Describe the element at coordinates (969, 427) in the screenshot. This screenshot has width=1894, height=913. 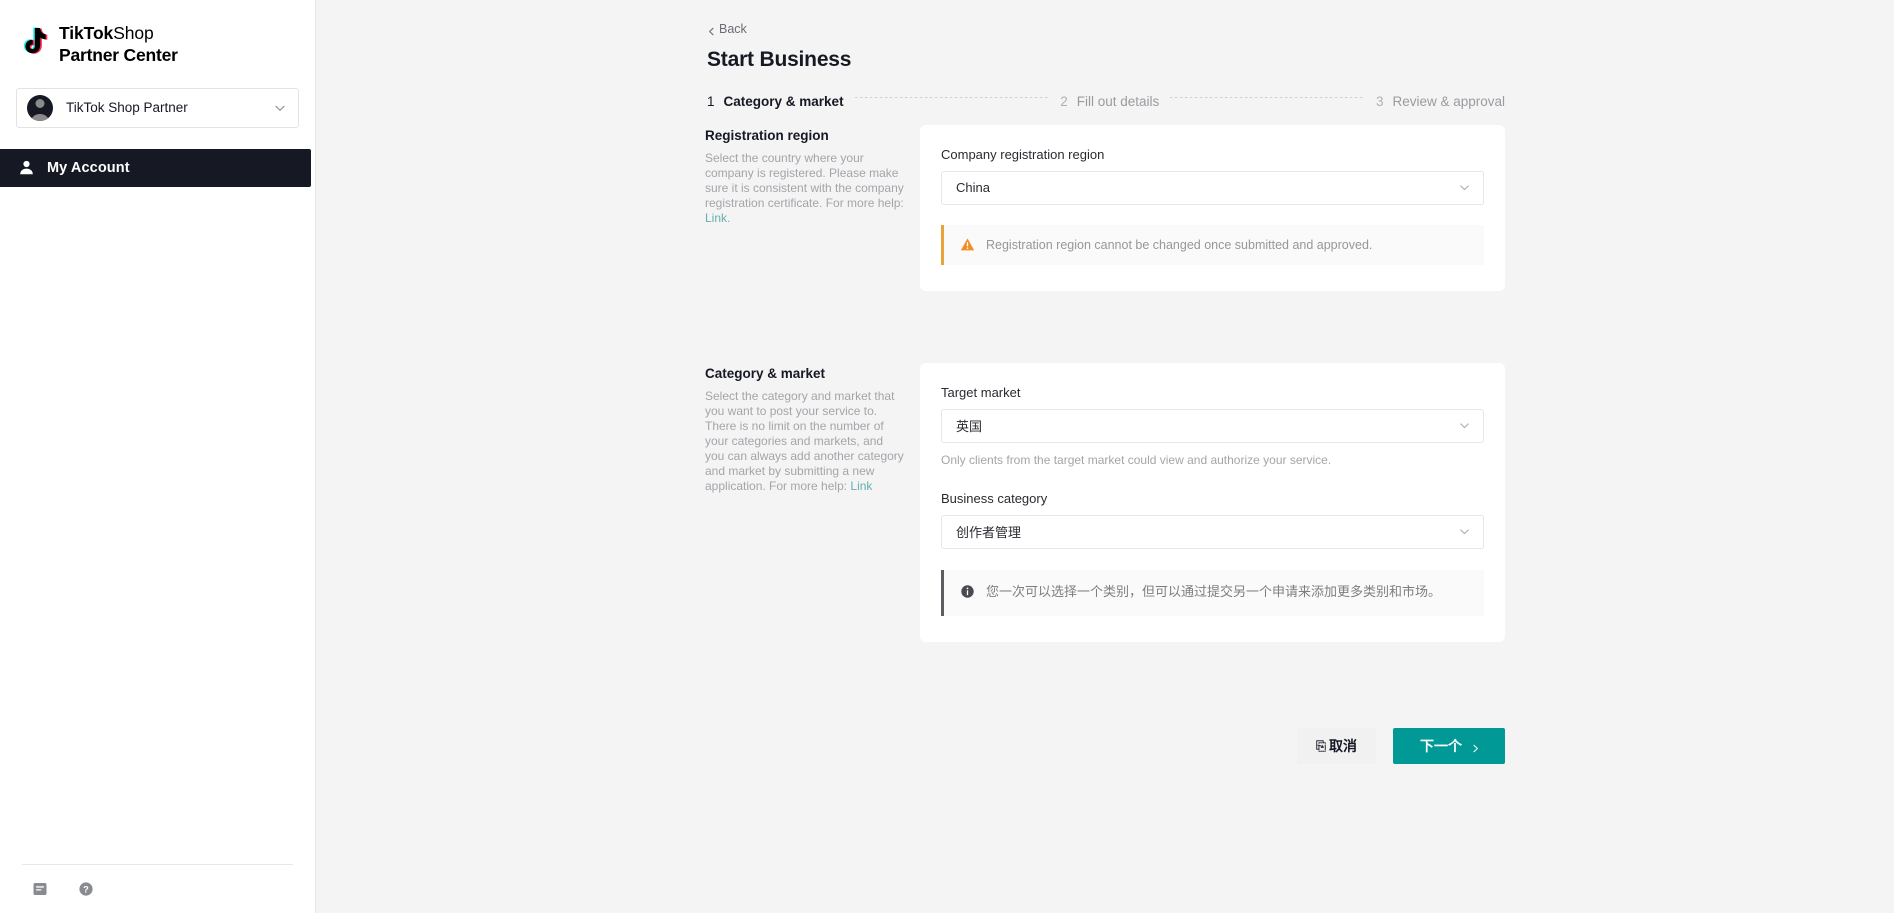
I see `target-market-value: 英国` at that location.